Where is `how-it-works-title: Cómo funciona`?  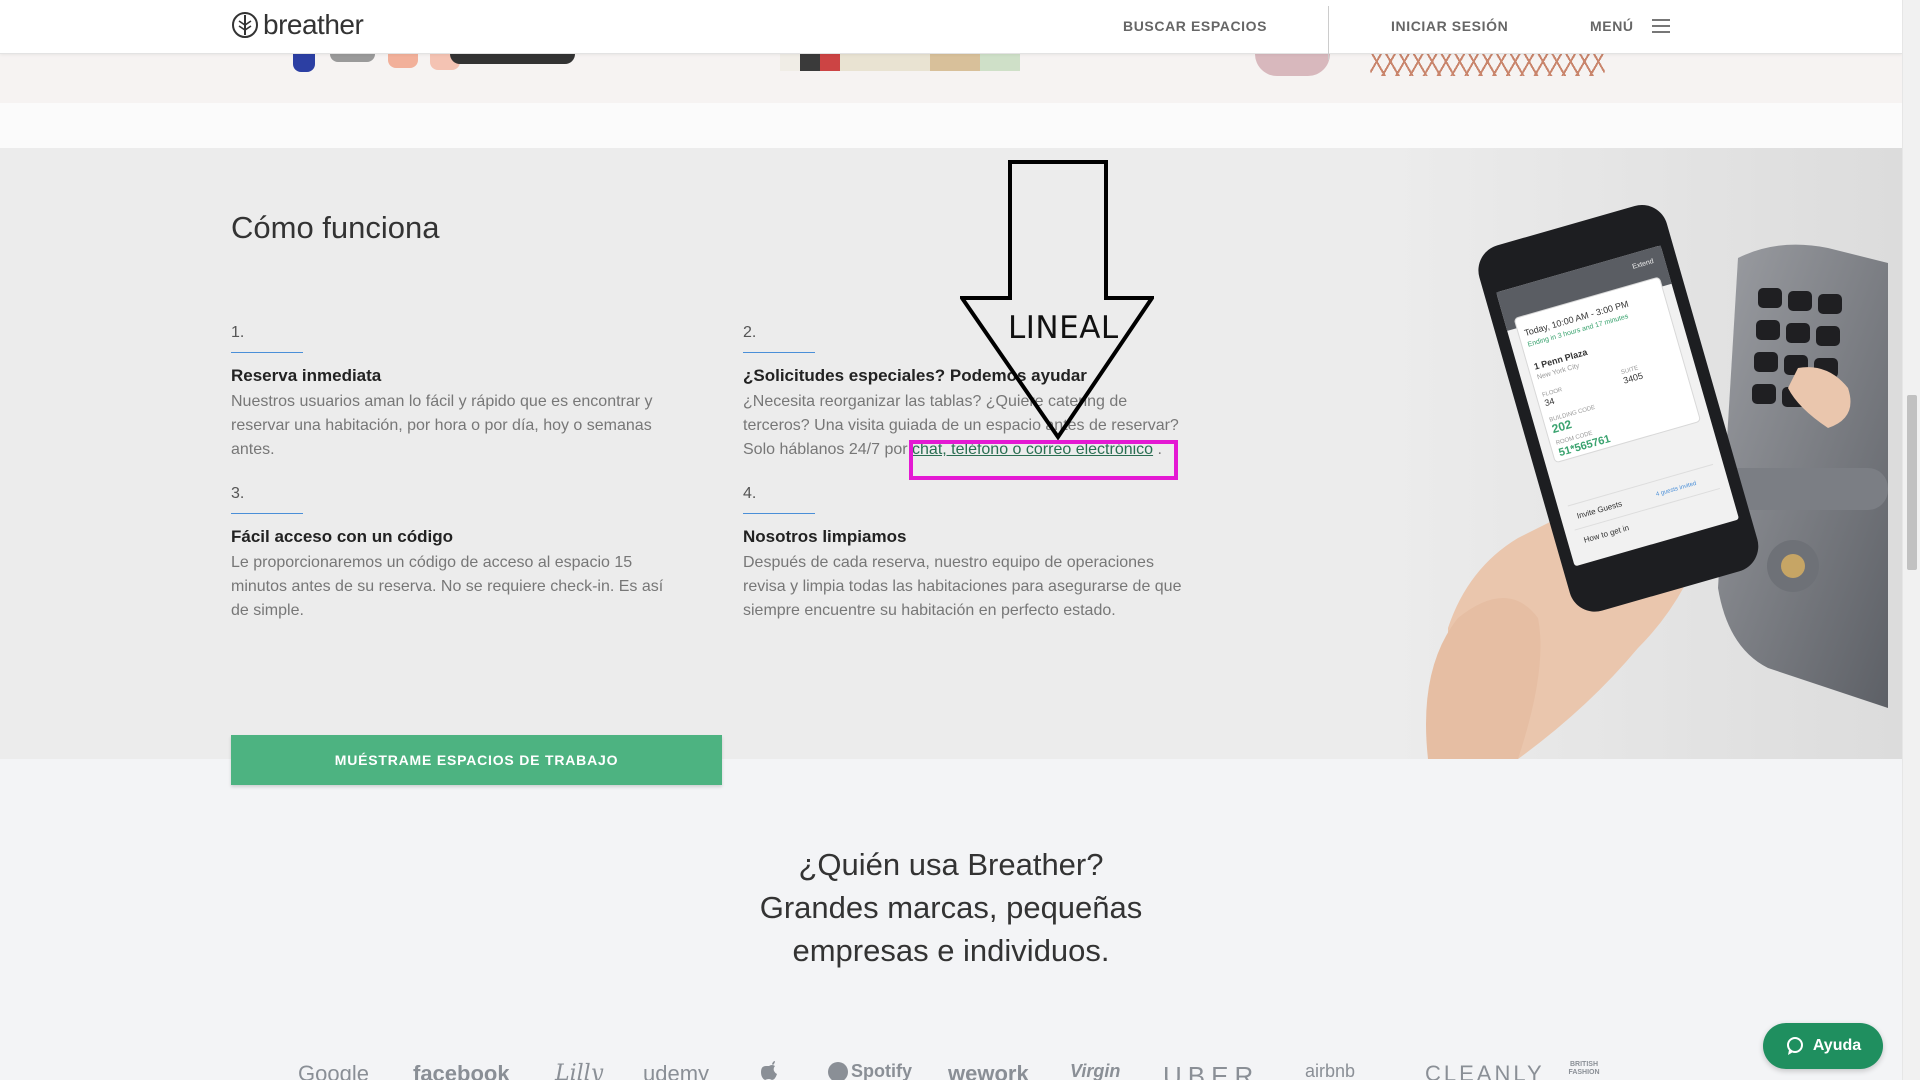 how-it-works-title: Cómo funciona is located at coordinates (335, 227).